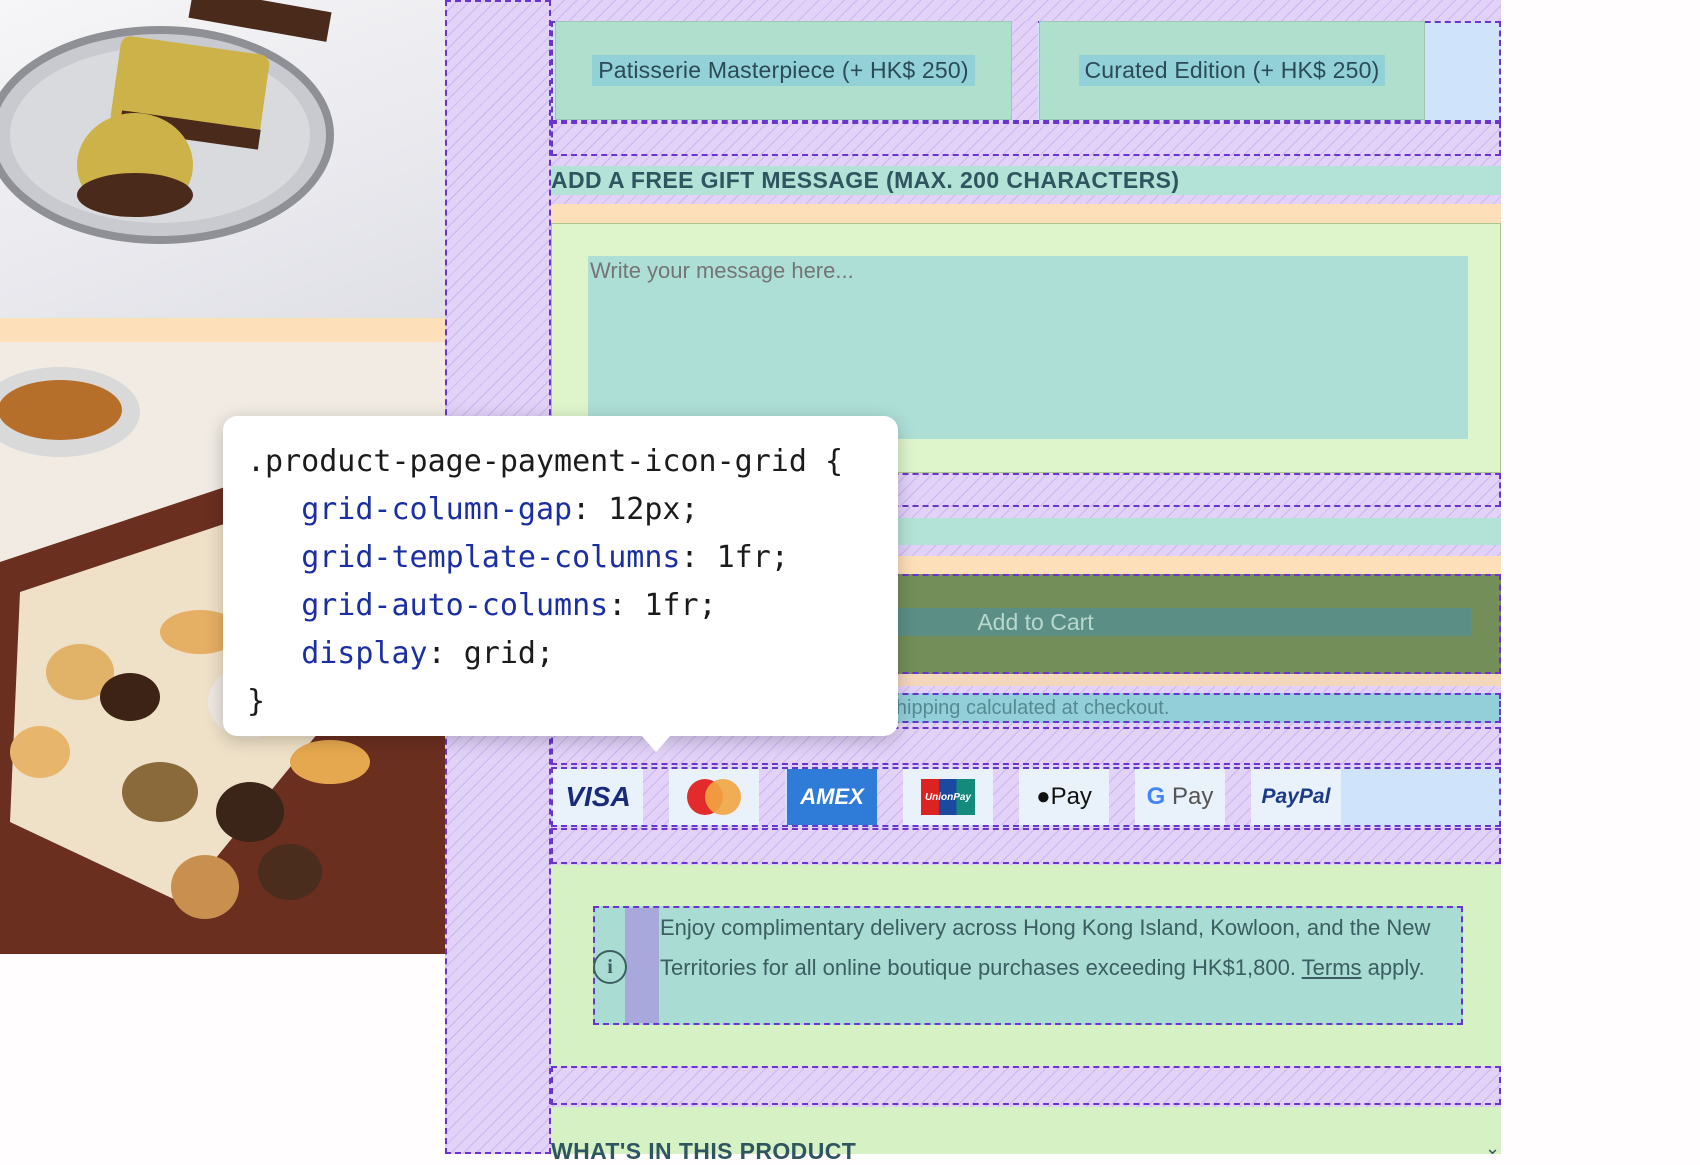  Describe the element at coordinates (364, 653) in the screenshot. I see `css-prop: display` at that location.